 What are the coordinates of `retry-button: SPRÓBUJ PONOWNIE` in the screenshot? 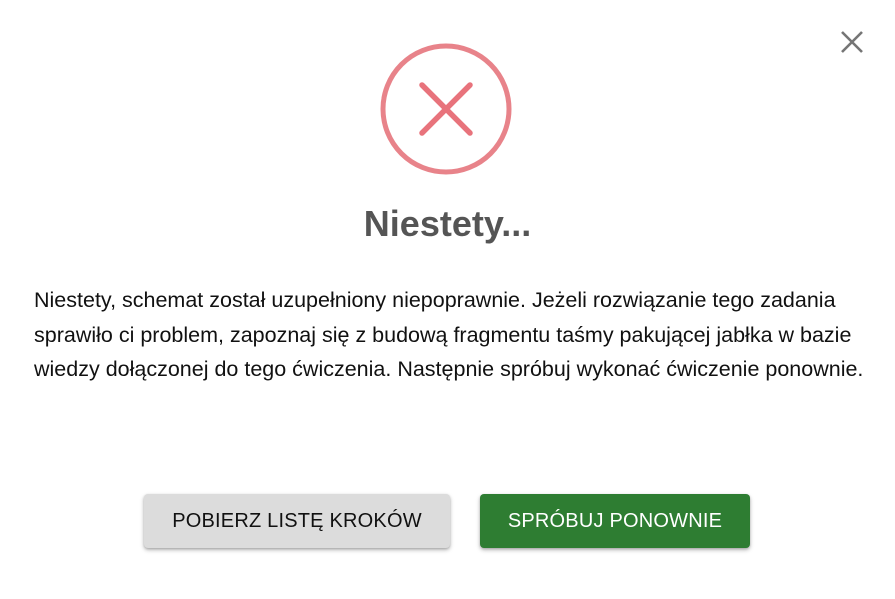 It's located at (615, 521).